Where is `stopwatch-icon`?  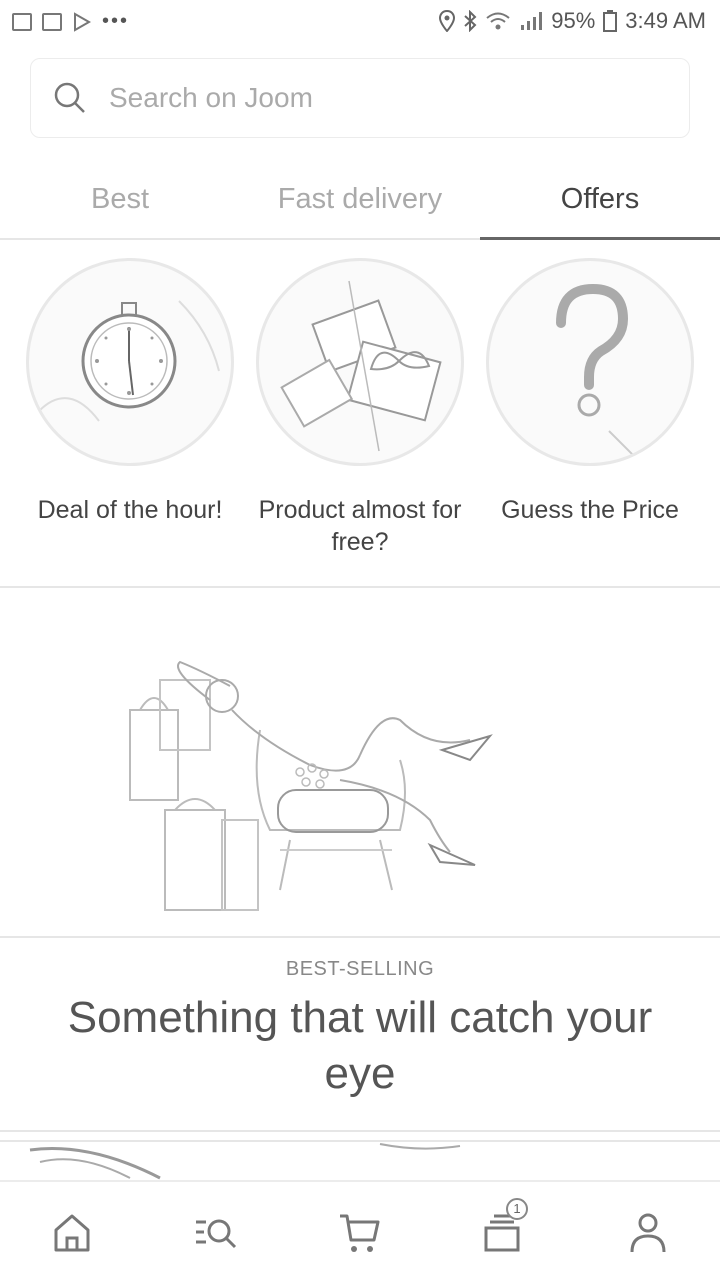 stopwatch-icon is located at coordinates (129, 361).